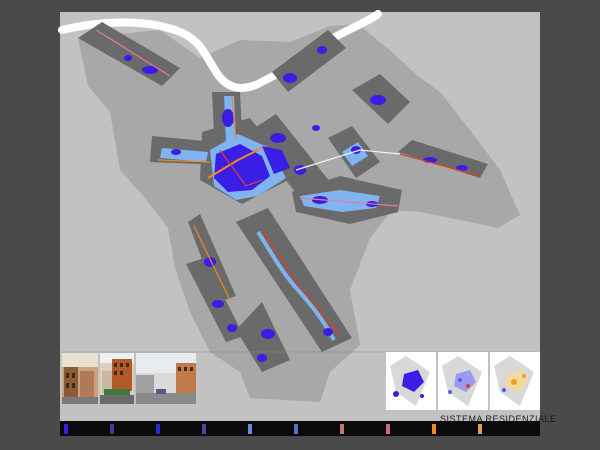 The image size is (600, 450). I want to click on thumb-residential-blue-map, so click(410, 381).